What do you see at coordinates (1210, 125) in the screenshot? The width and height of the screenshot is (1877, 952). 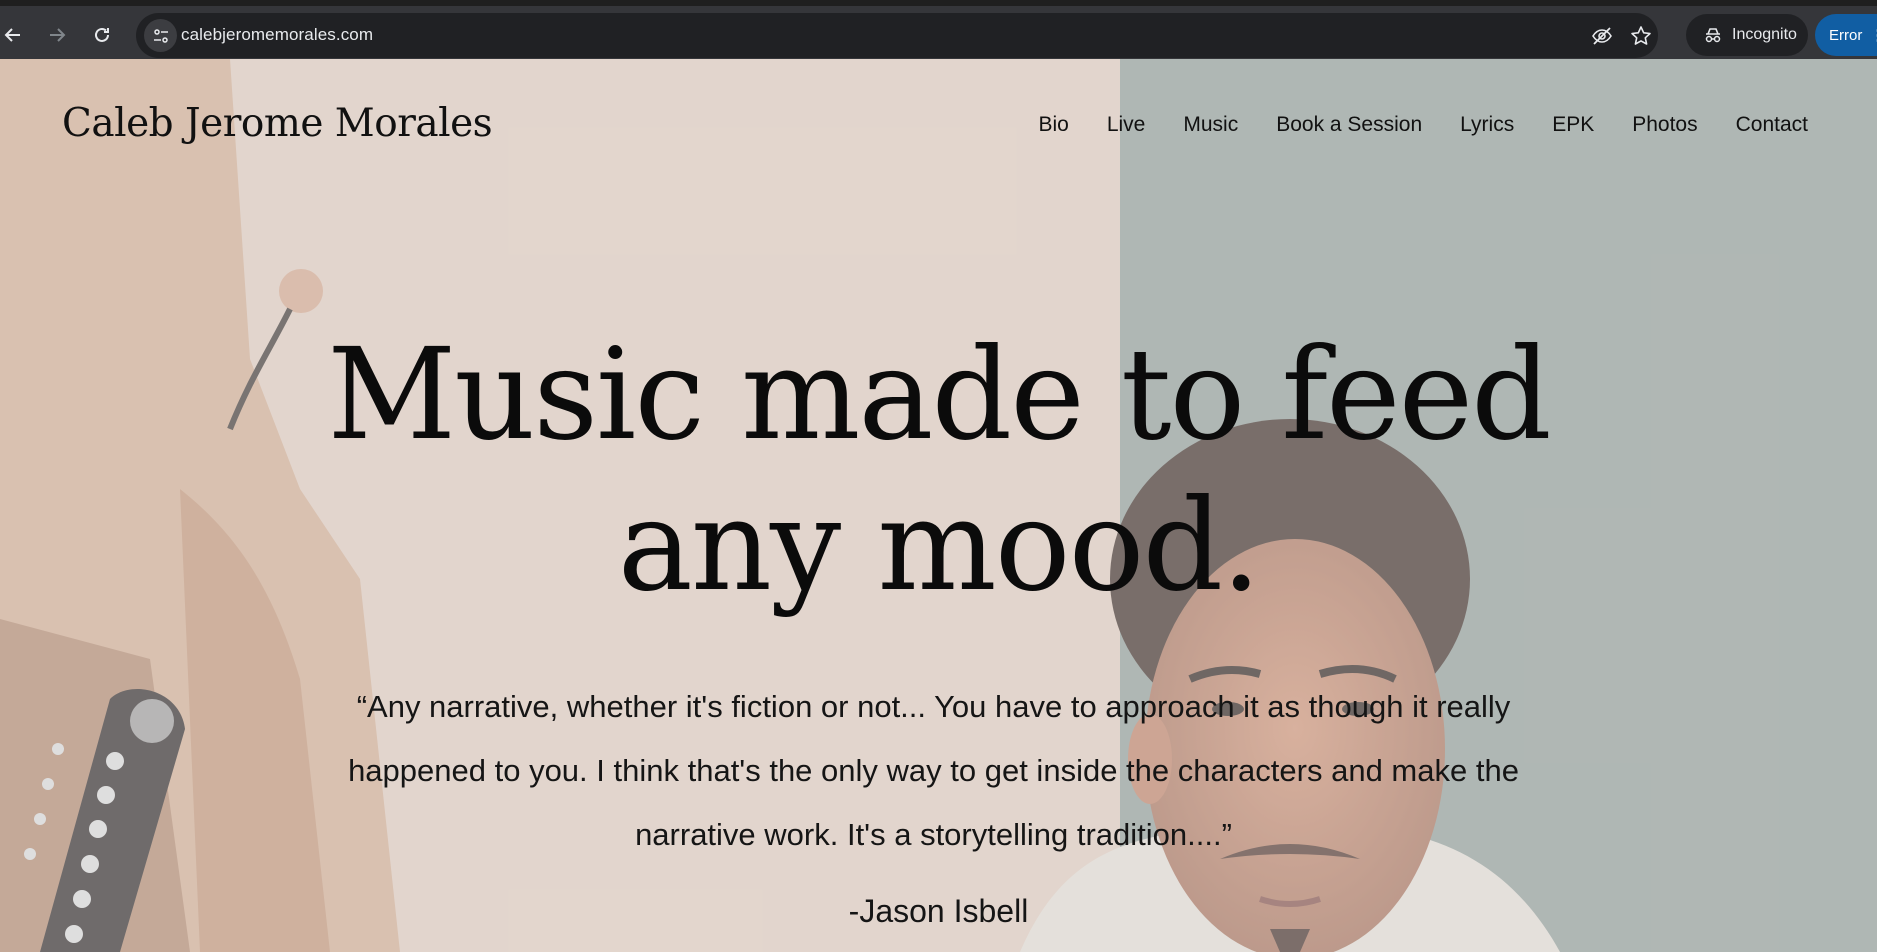 I see `nav-link-music: Music` at bounding box center [1210, 125].